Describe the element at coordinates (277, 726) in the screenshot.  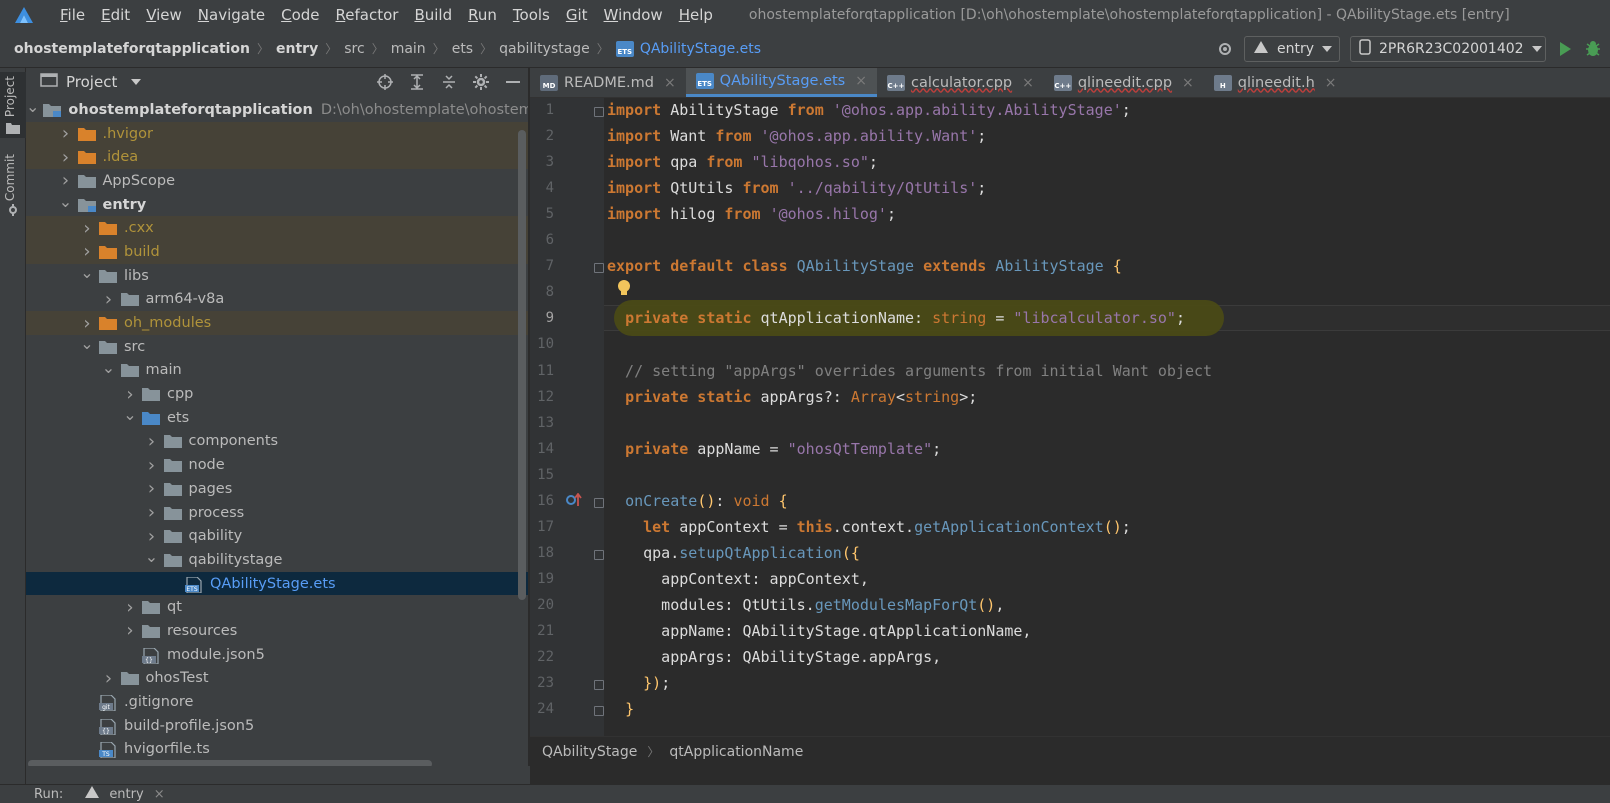
I see `tree-item: {} build-profile.json5` at that location.